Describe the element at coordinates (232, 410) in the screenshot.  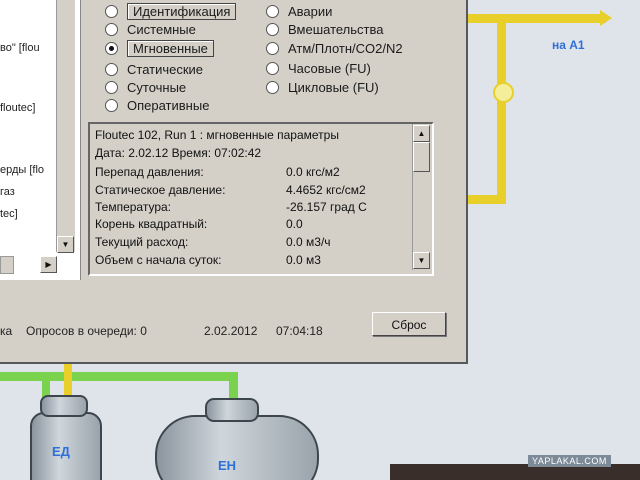
I see `tank-large-cap` at that location.